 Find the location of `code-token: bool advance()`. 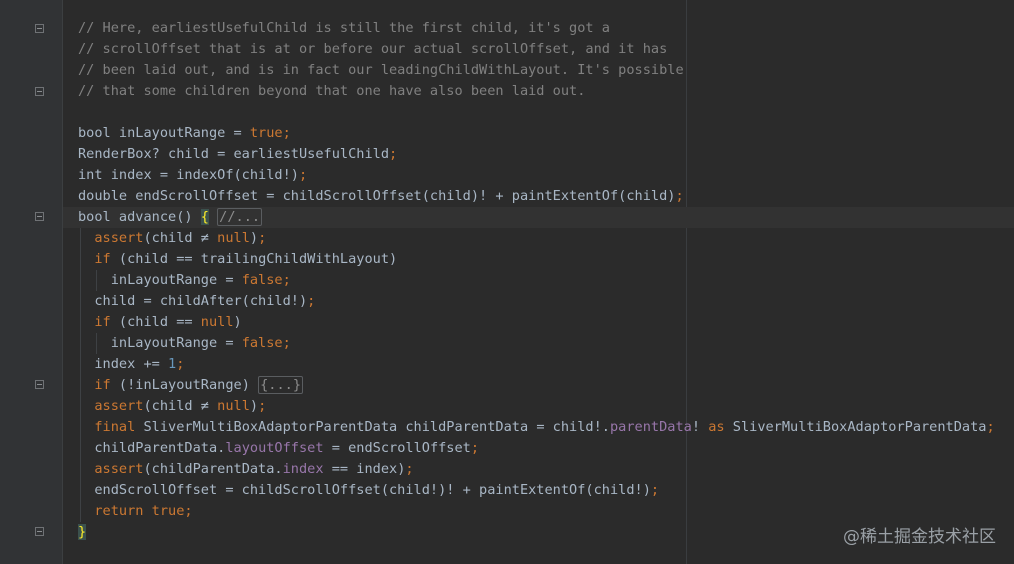

code-token: bool advance() is located at coordinates (139, 217).